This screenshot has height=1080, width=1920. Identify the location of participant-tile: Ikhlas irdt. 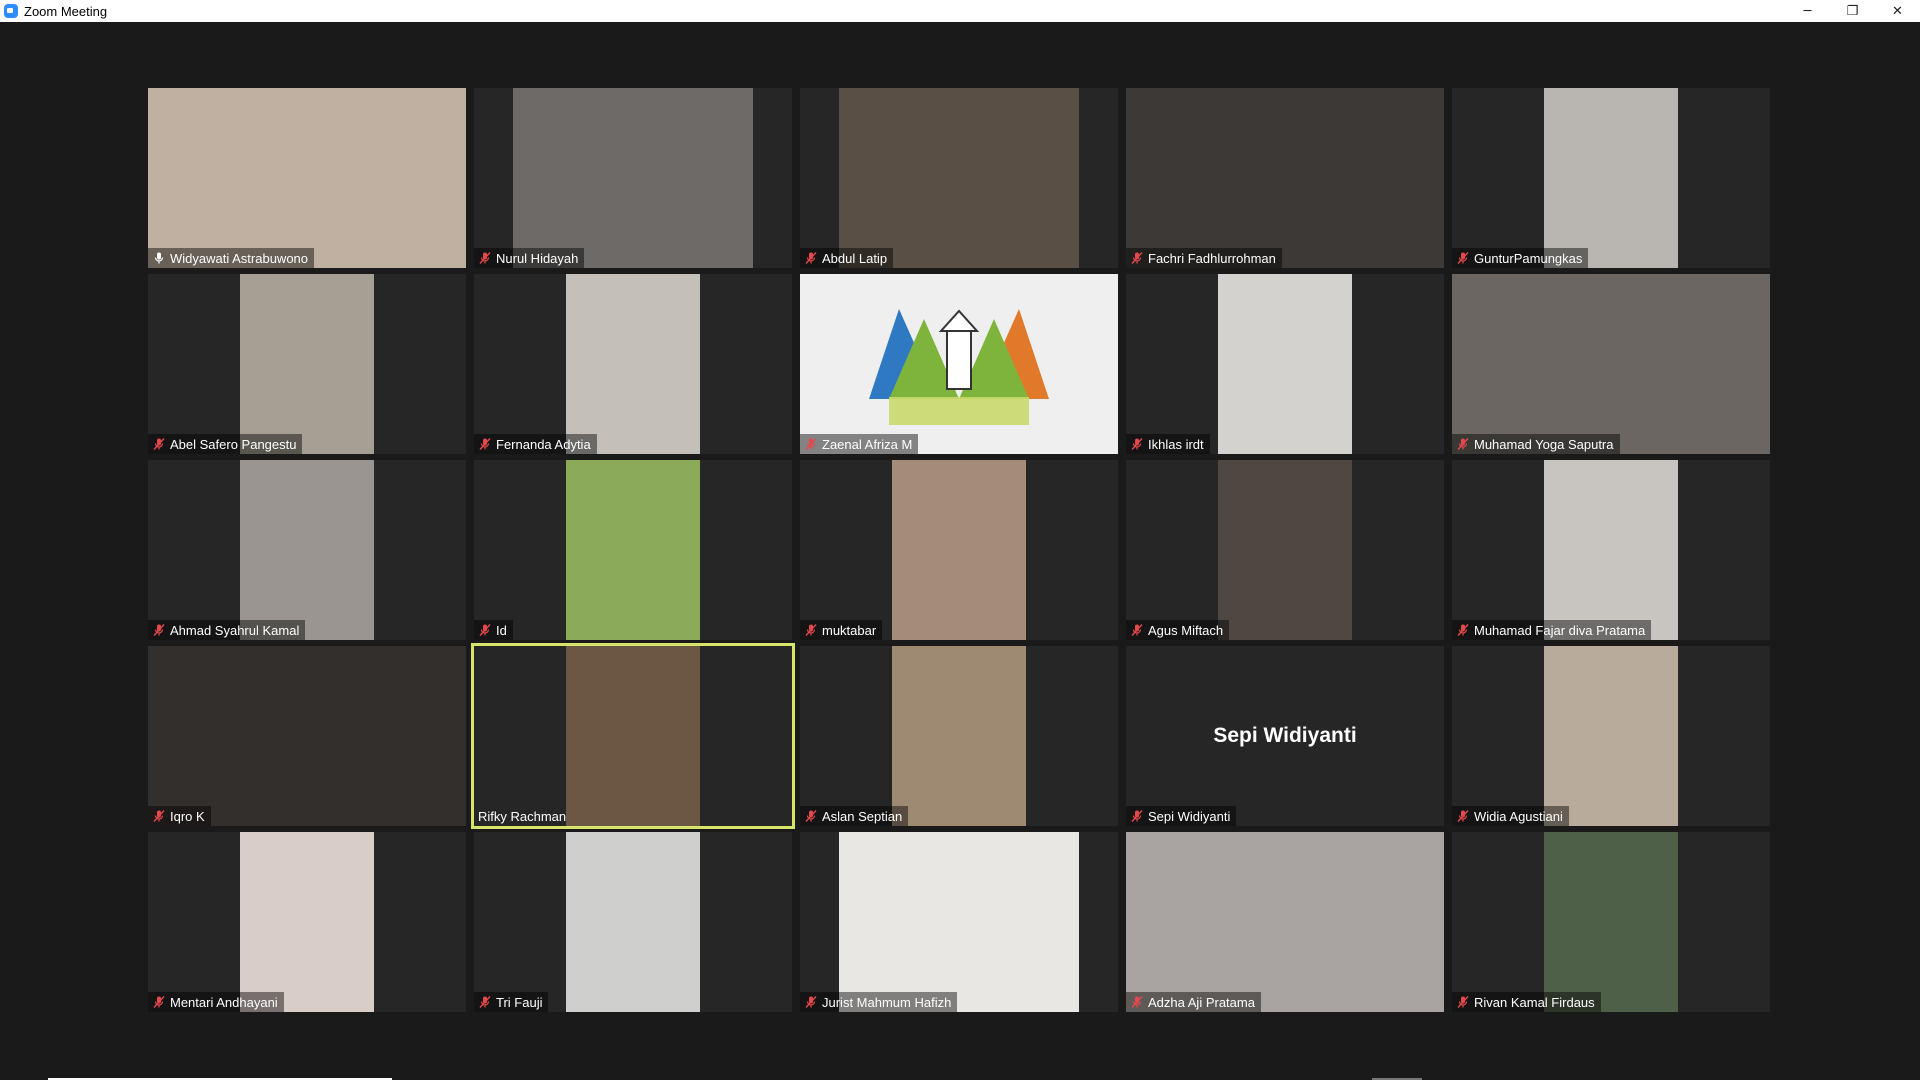
(1285, 364).